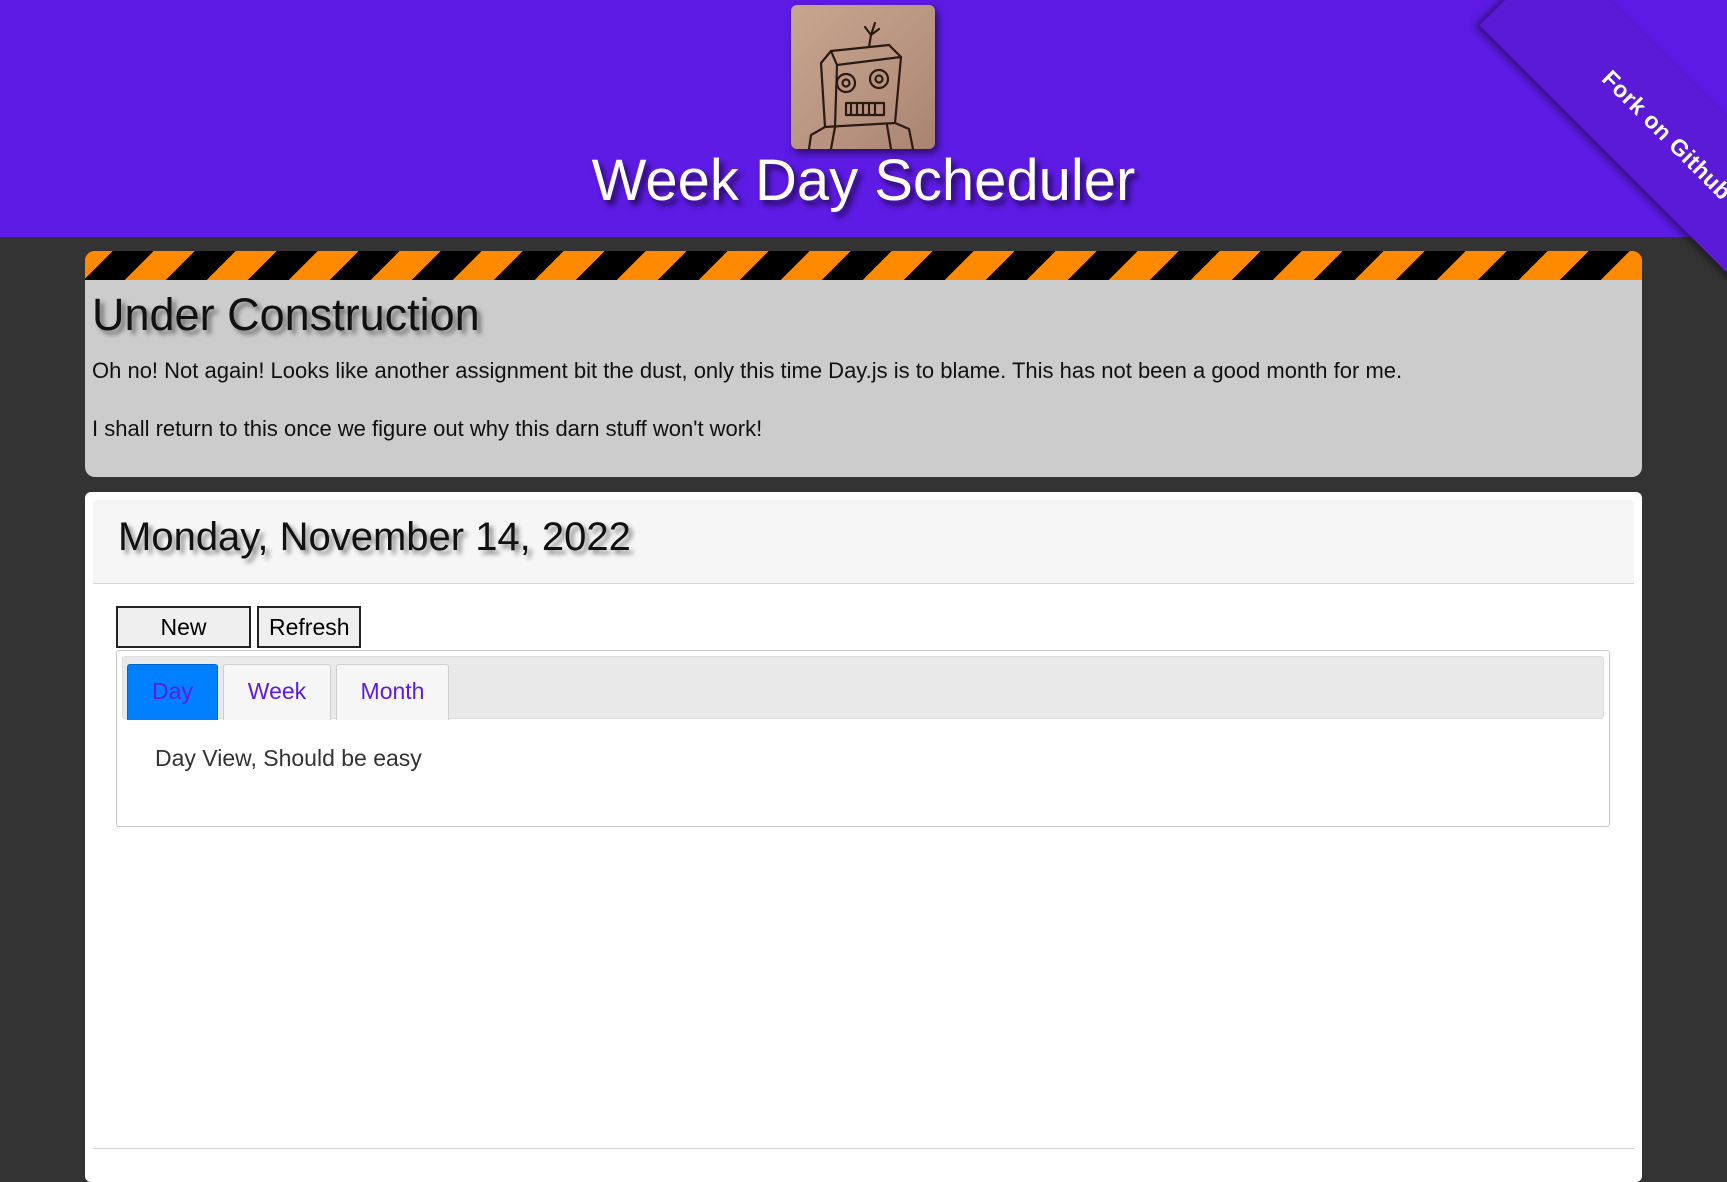 The image size is (1727, 1182). Describe the element at coordinates (374, 537) in the screenshot. I see `current-date-heading: Monday, November 14, 2022` at that location.